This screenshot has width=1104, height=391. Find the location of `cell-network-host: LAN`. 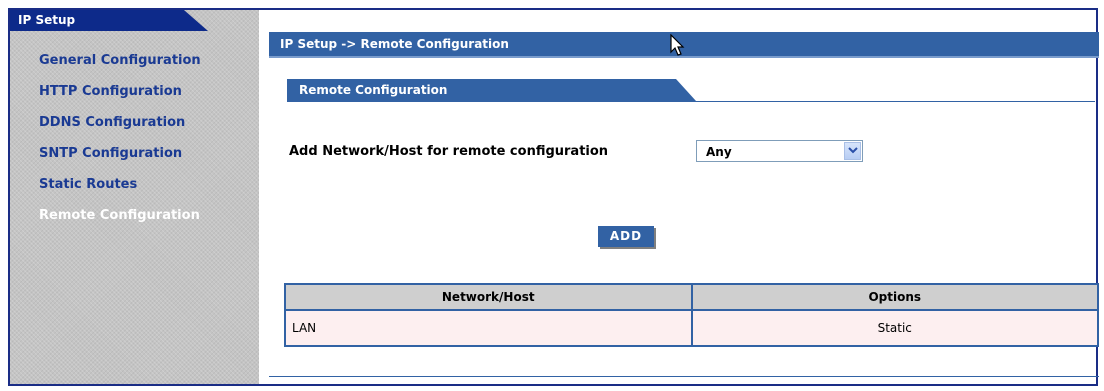

cell-network-host: LAN is located at coordinates (488, 328).